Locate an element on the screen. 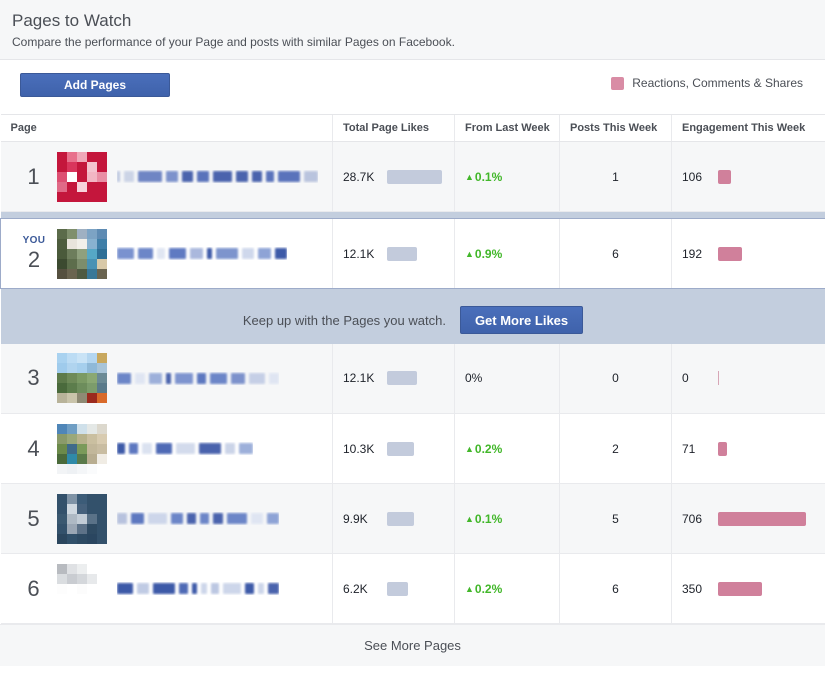 This screenshot has height=675, width=825. posts-this-week-value: 0 is located at coordinates (615, 378).